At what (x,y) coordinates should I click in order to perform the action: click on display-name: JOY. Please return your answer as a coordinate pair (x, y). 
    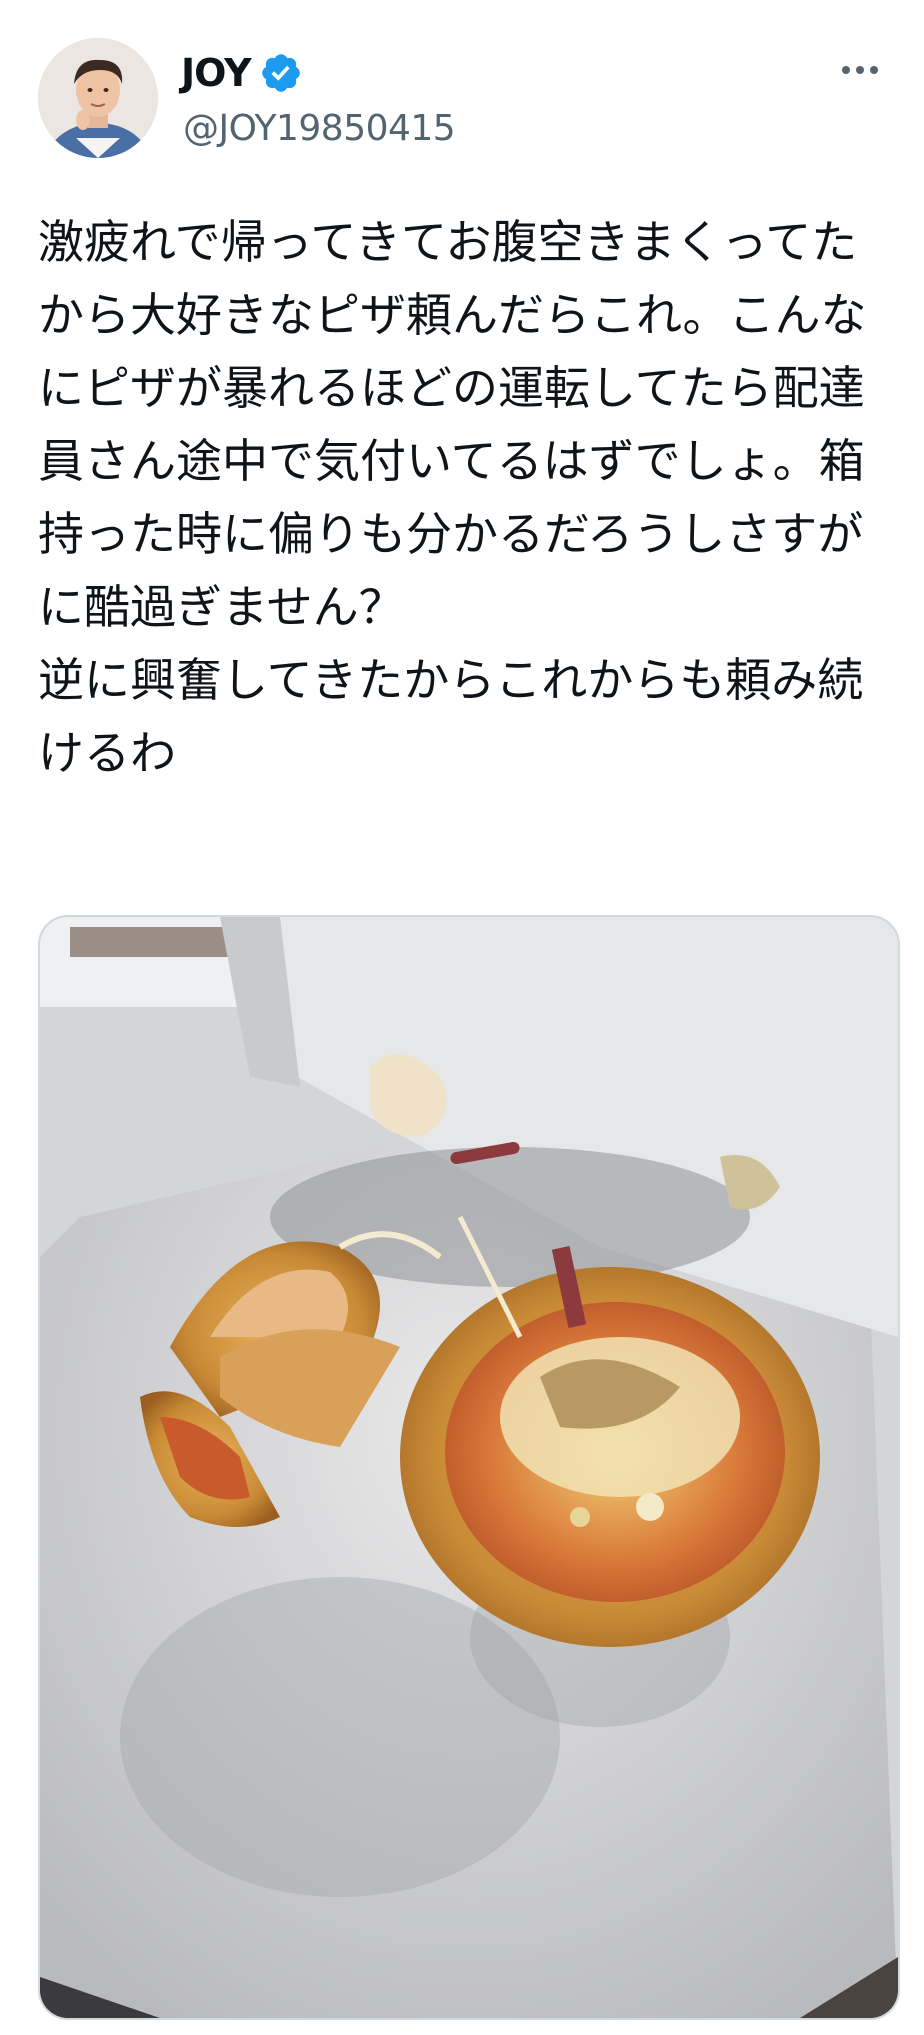
    Looking at the image, I should click on (216, 73).